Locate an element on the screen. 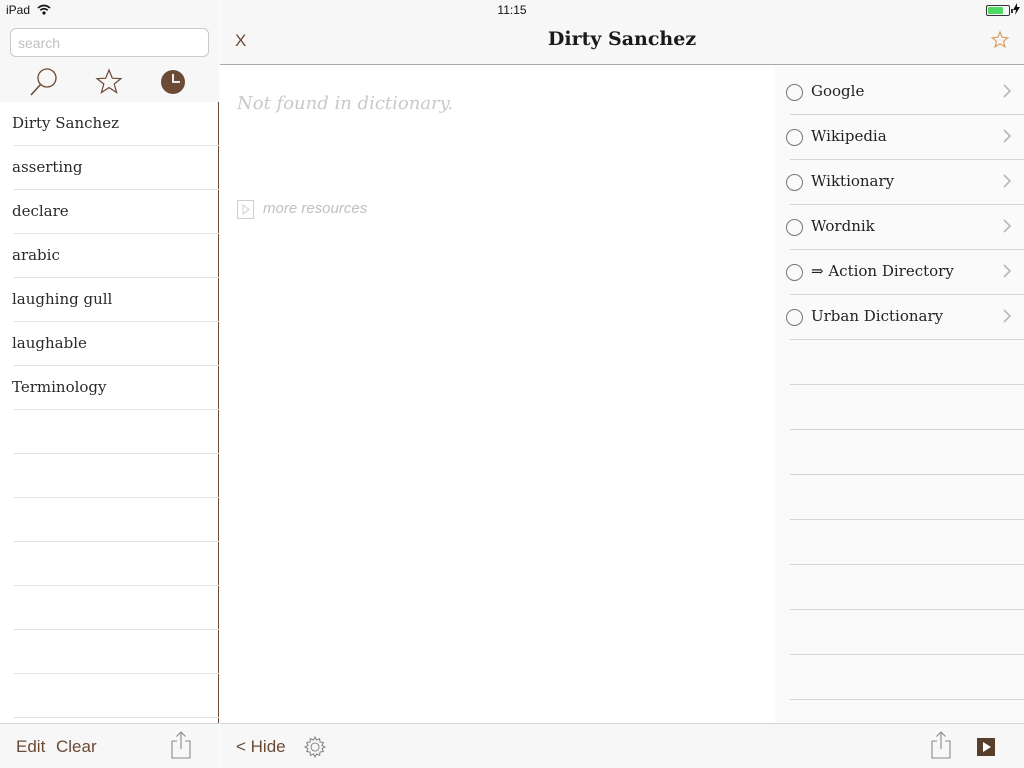 Image resolution: width=1024 pixels, height=768 pixels. not-found-message: Not found in dictionary. is located at coordinates (345, 103).